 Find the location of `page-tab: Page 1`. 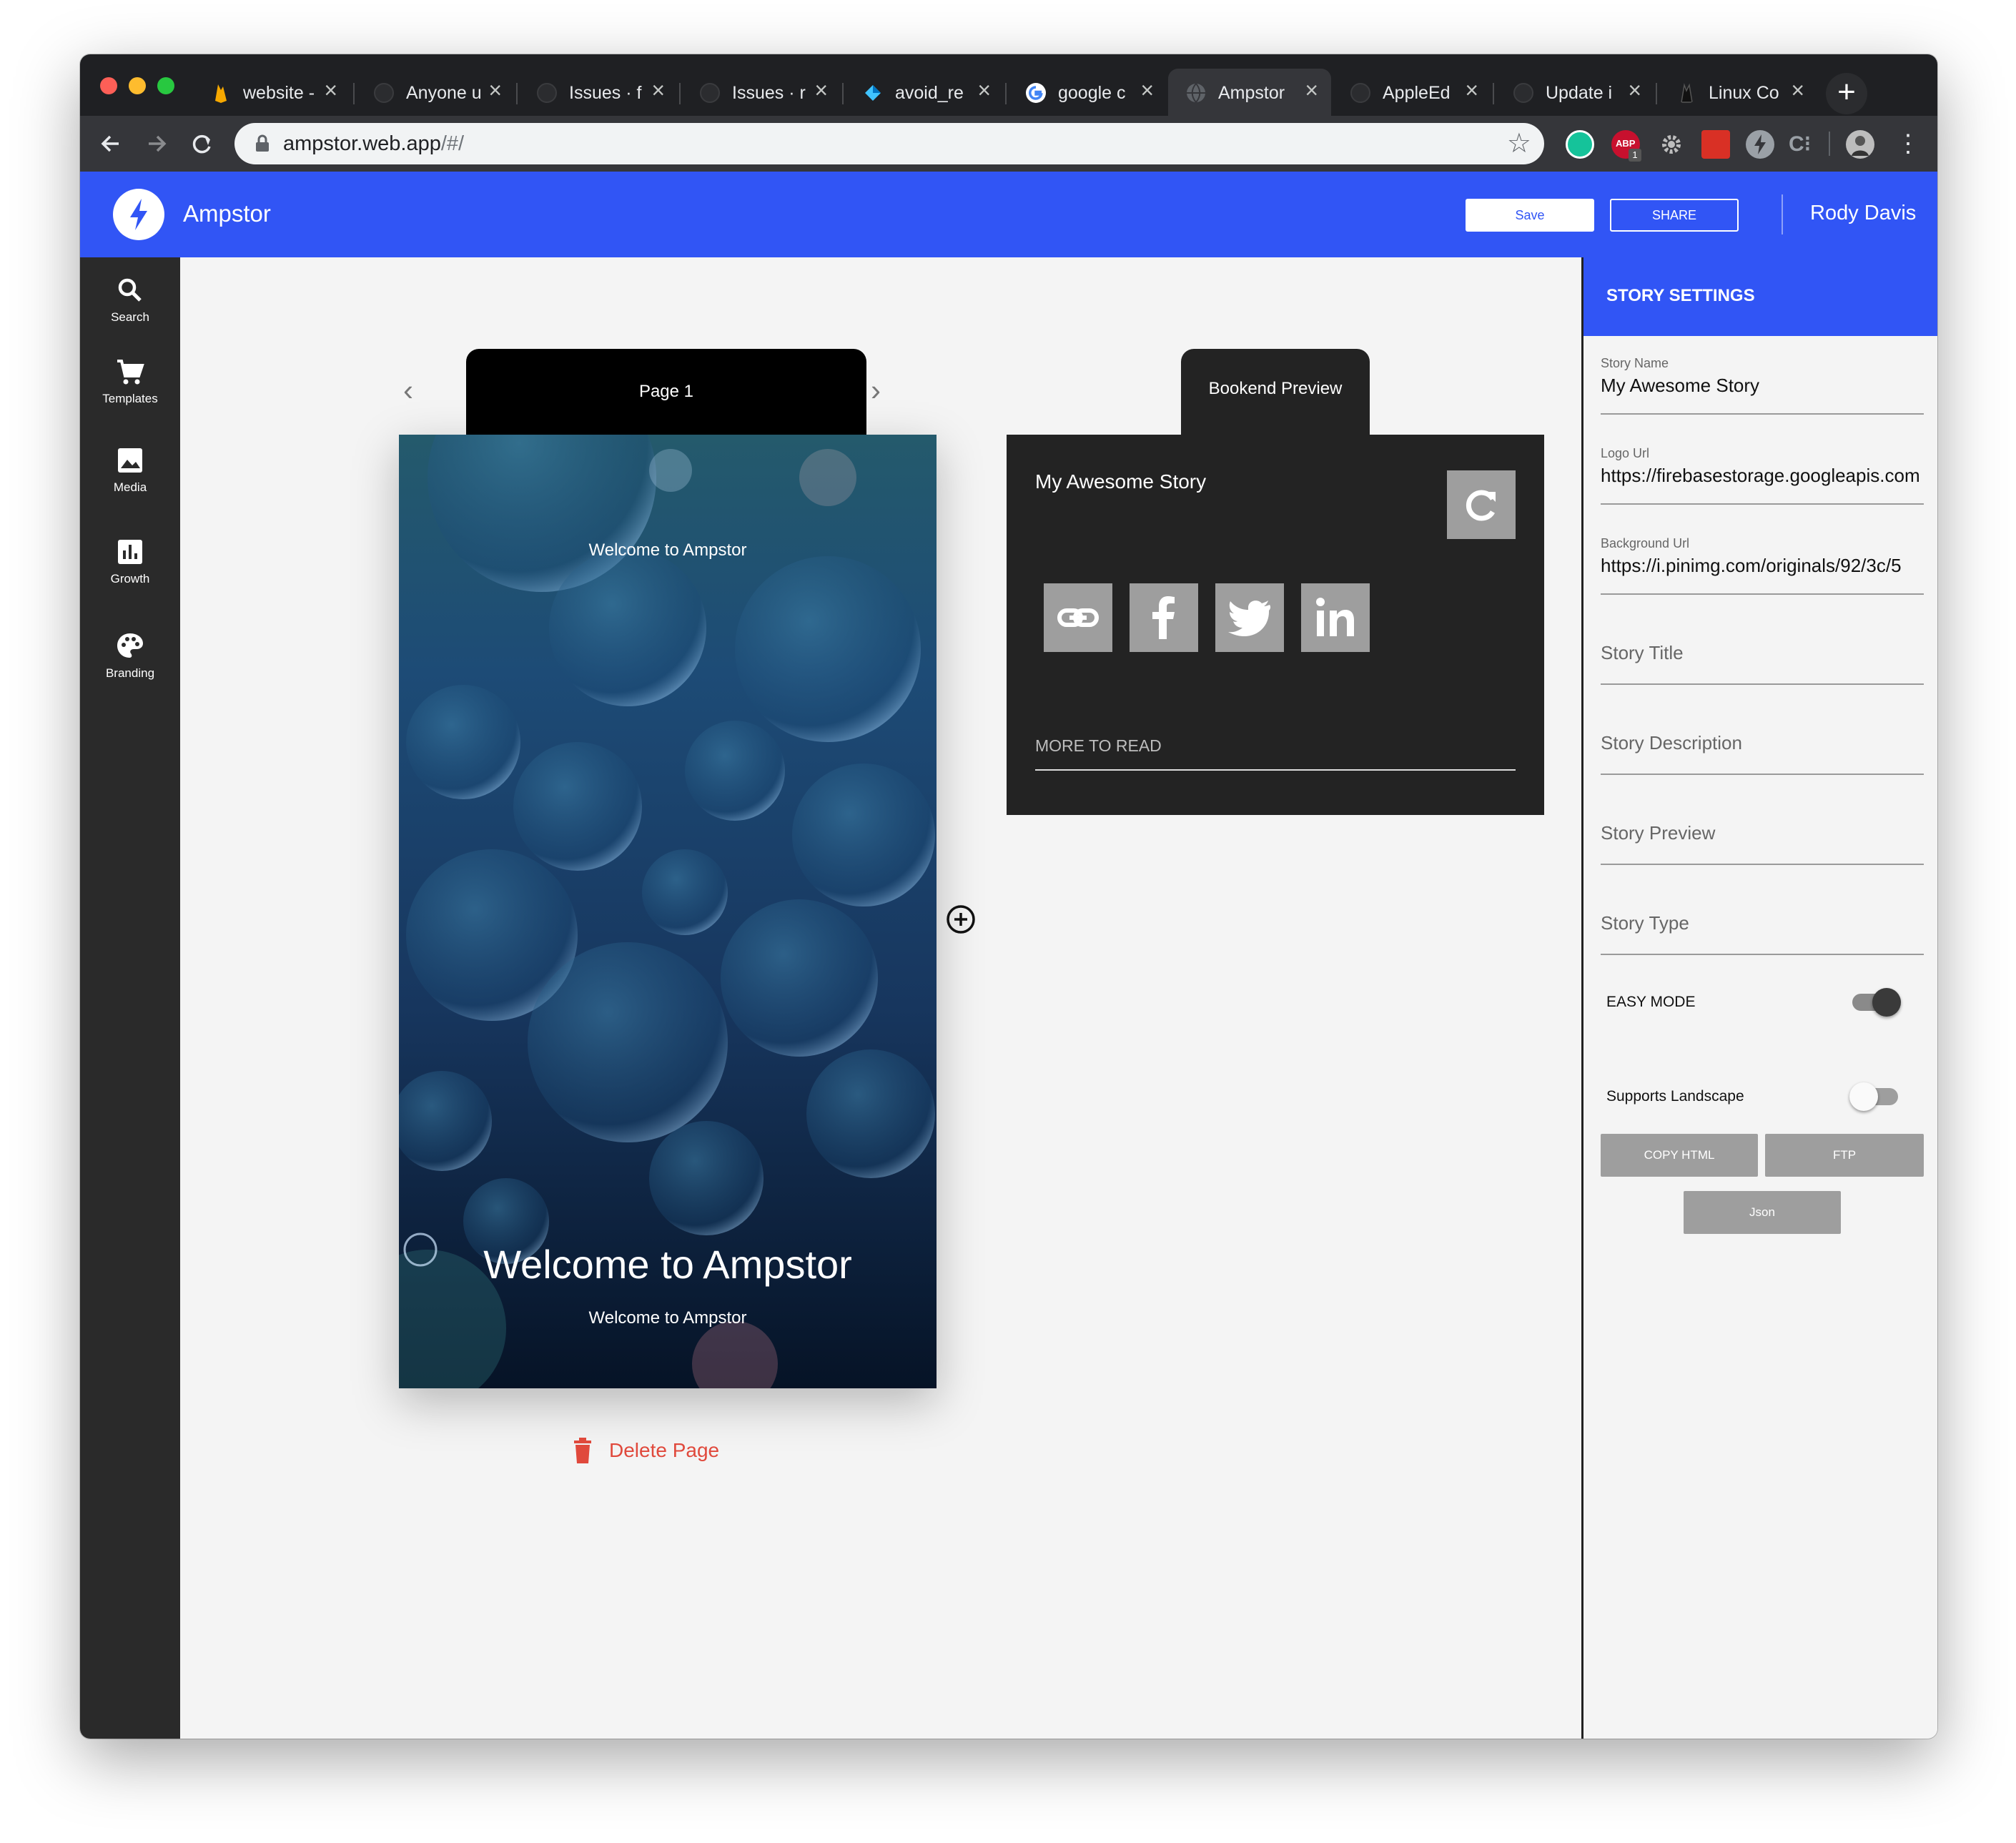

page-tab: Page 1 is located at coordinates (666, 392).